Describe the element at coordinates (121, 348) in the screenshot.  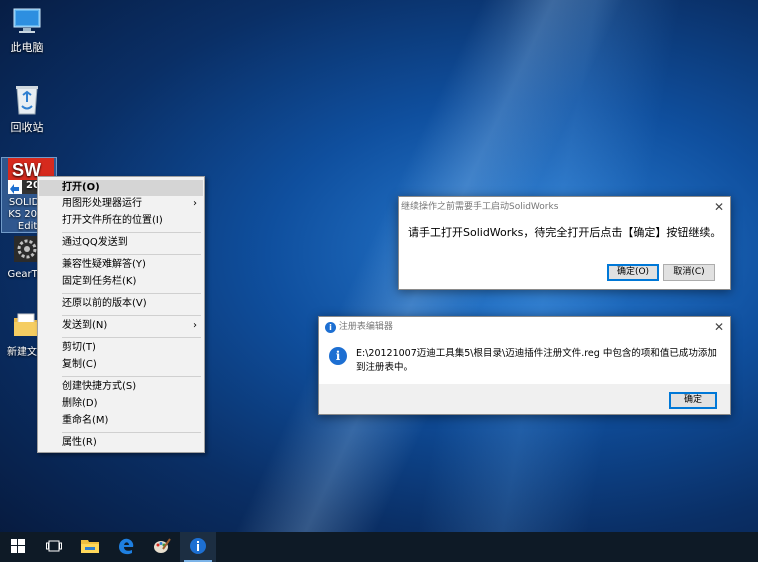
I see `menu-item-cut: 剪切(T)` at that location.